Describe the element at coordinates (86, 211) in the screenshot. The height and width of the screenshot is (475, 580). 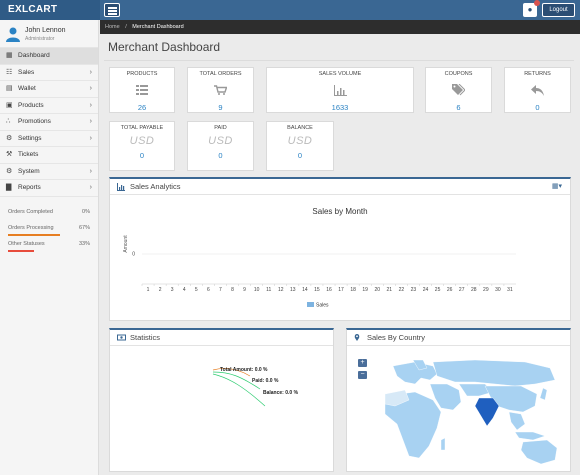
I see `progress-percent: 0%` at that location.